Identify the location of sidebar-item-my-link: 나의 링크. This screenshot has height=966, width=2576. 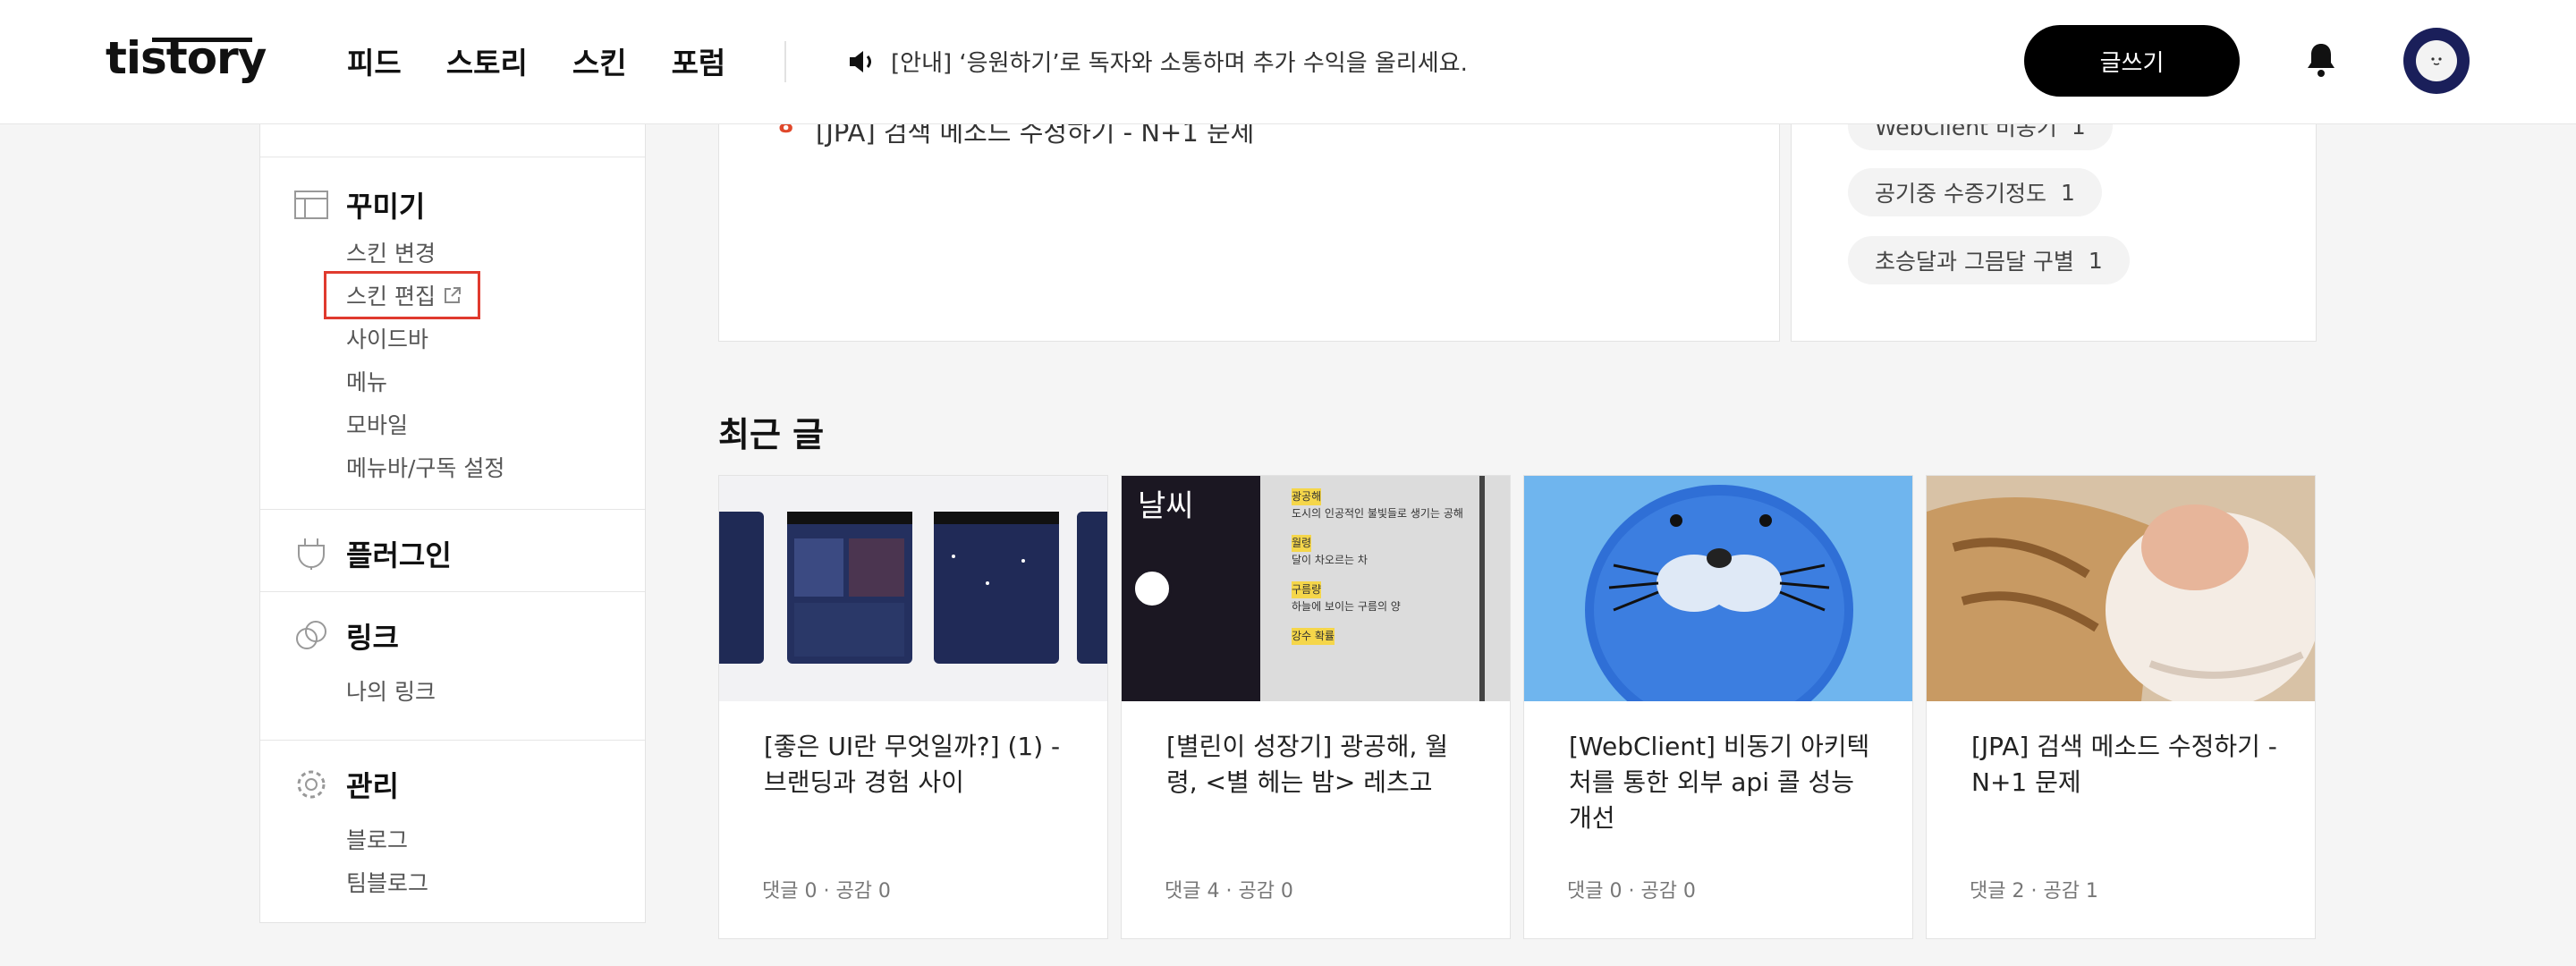
(391, 690).